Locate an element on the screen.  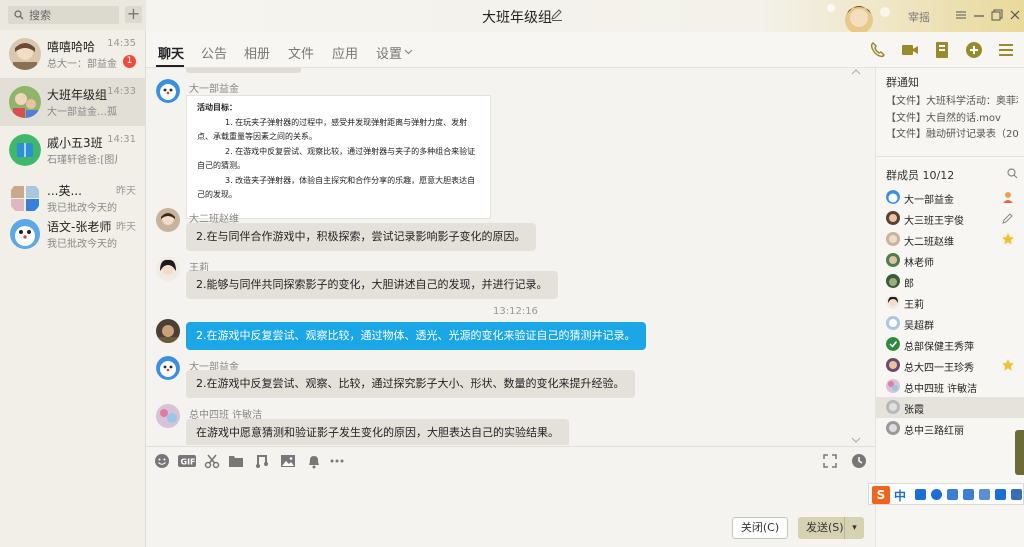
member-search-icon is located at coordinates (1012, 173).